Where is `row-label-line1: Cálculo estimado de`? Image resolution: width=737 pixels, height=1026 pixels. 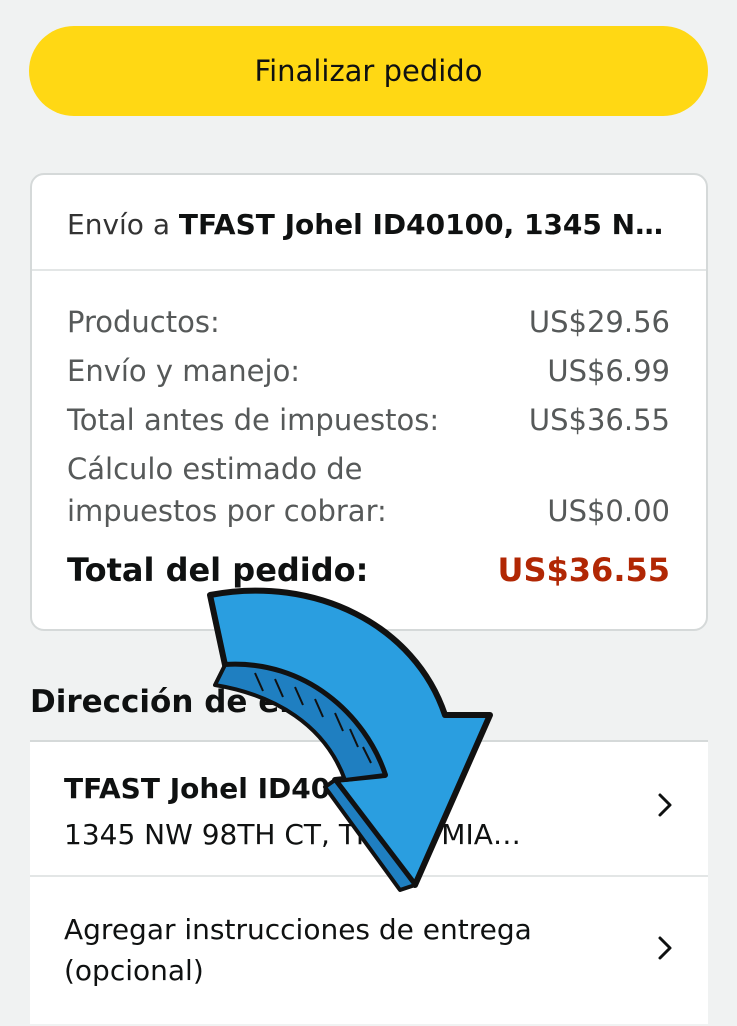 row-label-line1: Cálculo estimado de is located at coordinates (215, 469).